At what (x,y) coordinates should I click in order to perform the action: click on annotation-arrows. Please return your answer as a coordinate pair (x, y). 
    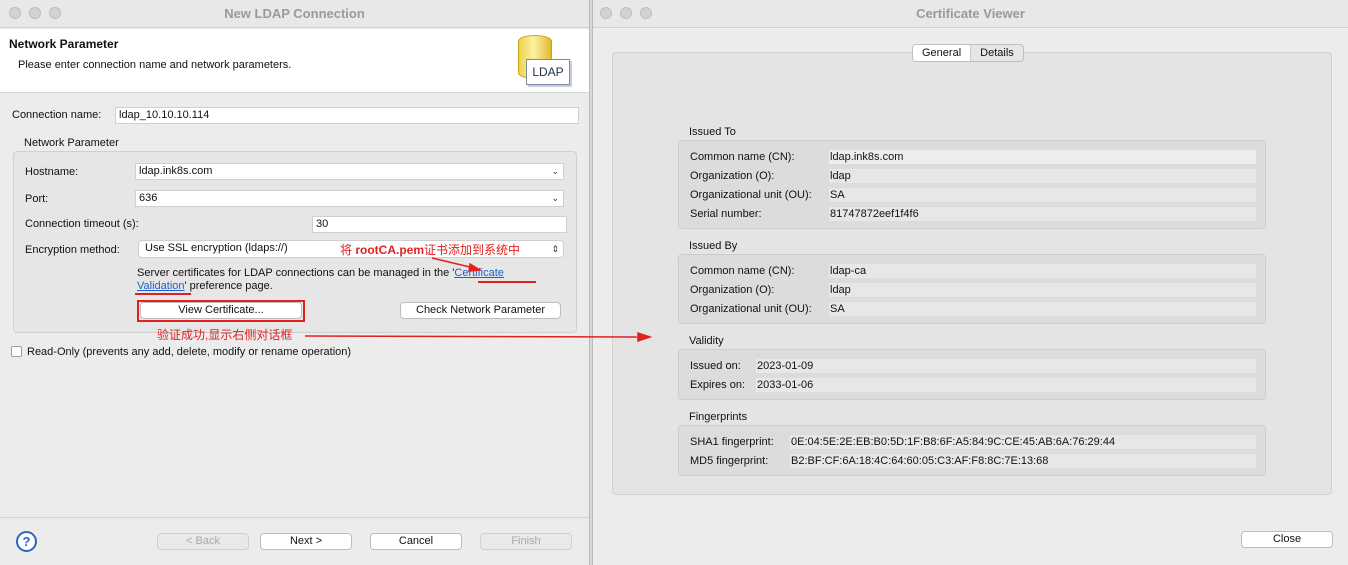
    Looking at the image, I should click on (478, 300).